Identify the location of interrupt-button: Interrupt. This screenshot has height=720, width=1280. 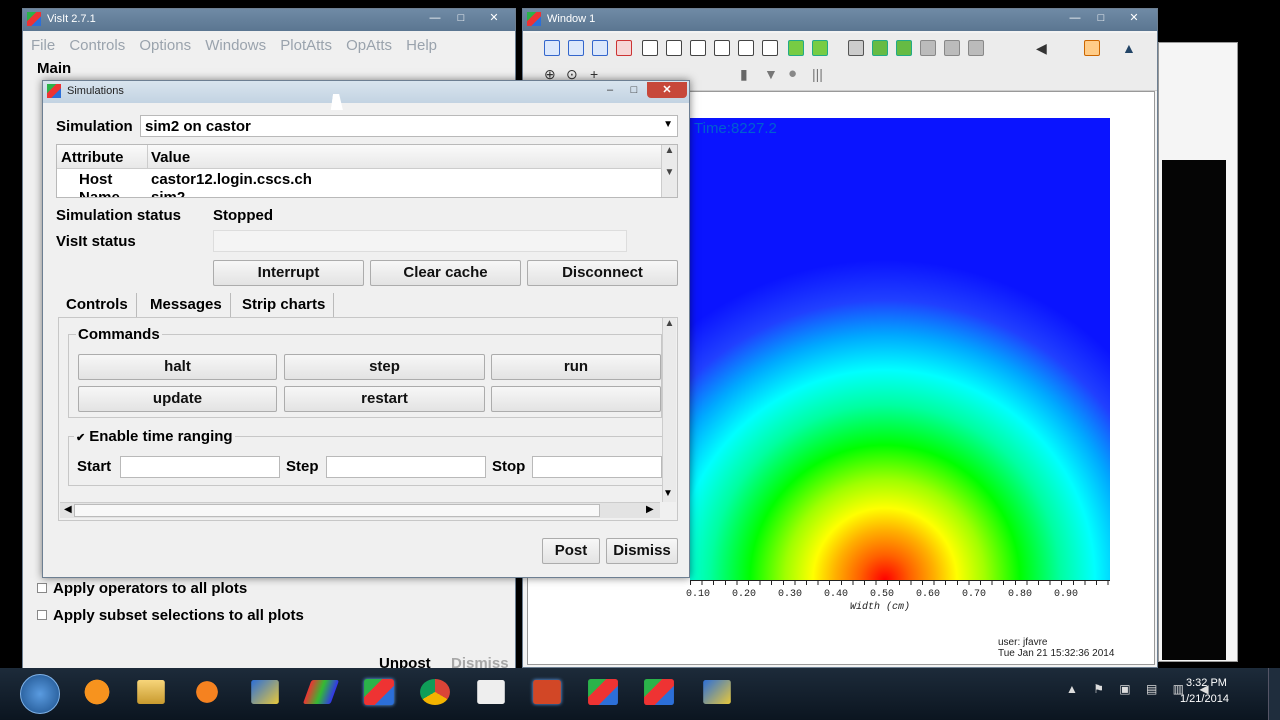
(288, 273).